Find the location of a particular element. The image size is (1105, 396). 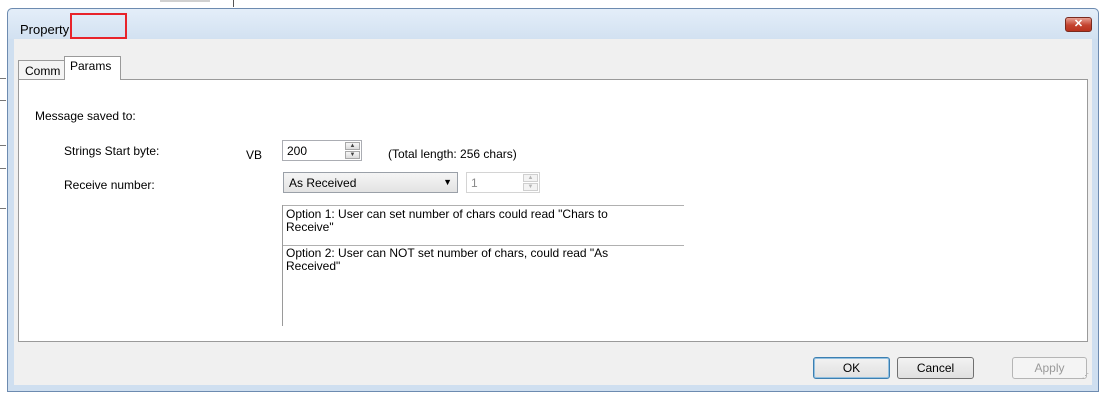

tab-comm: Comm is located at coordinates (41, 69).